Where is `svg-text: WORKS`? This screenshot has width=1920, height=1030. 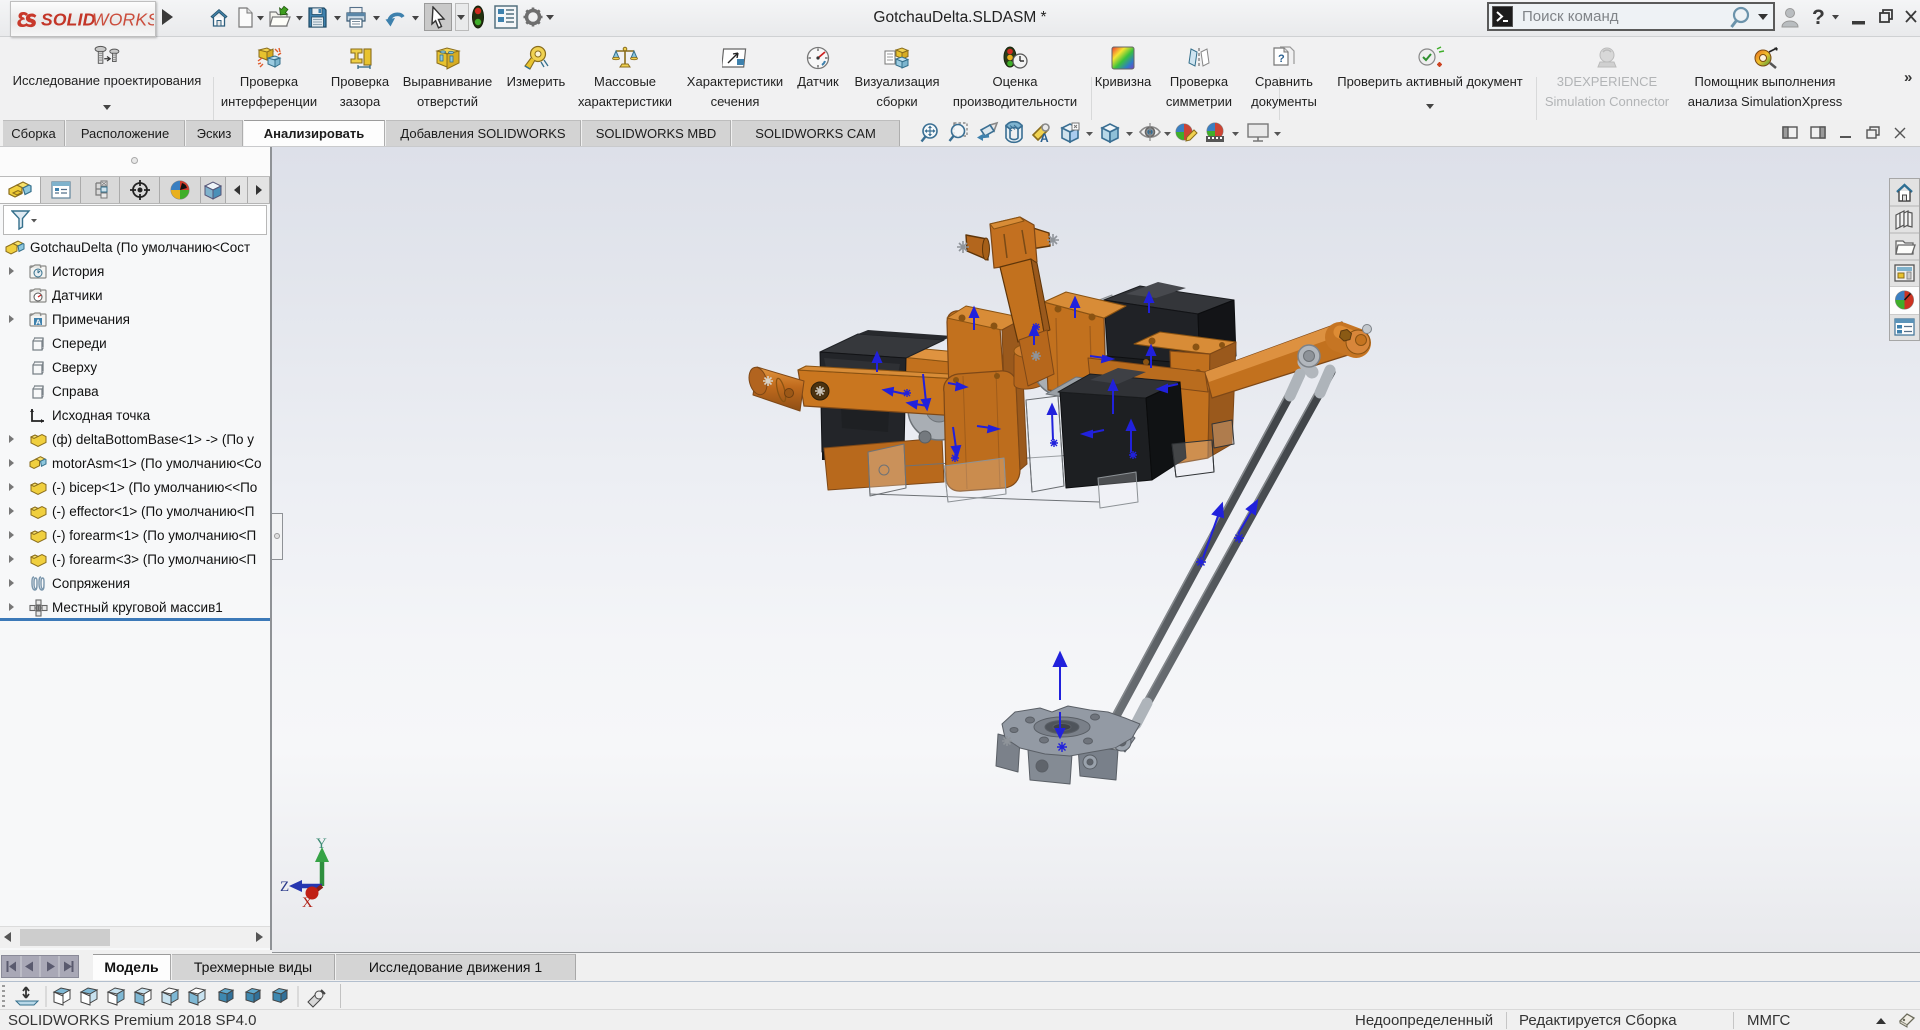
svg-text: WORKS is located at coordinates (123, 20).